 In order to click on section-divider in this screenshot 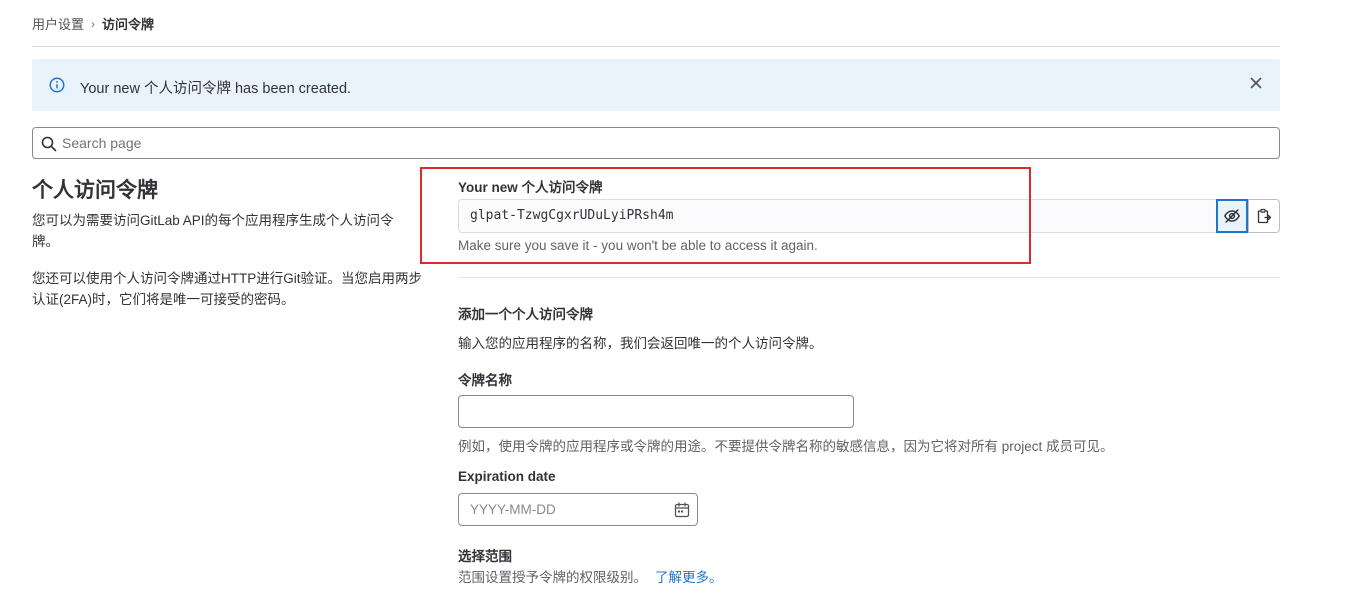, I will do `click(869, 277)`.